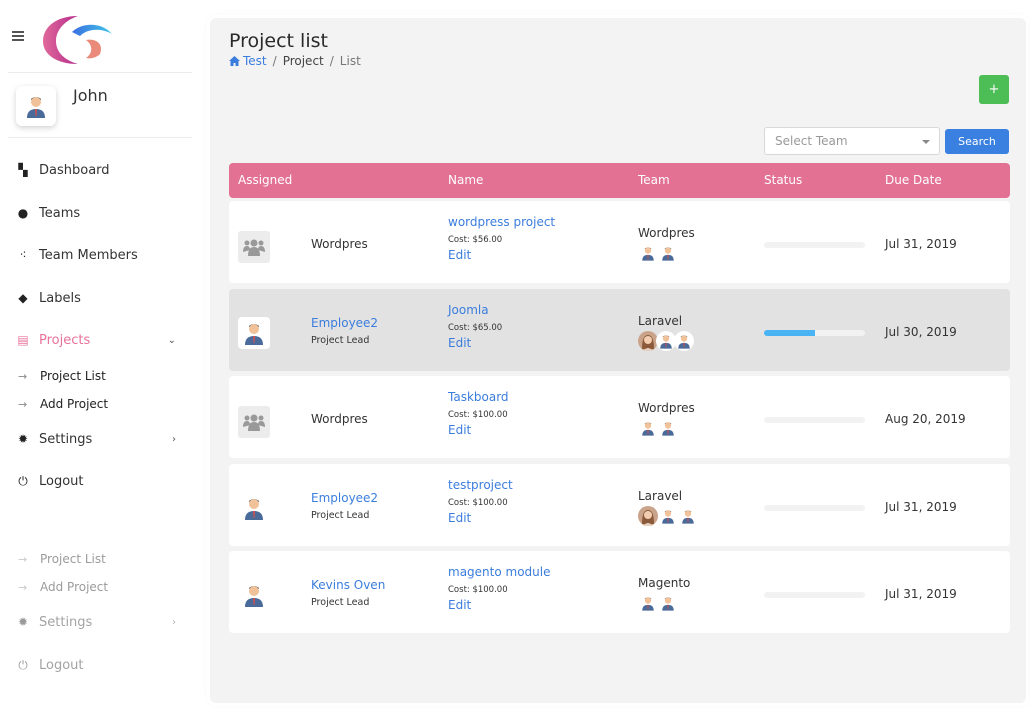 This screenshot has width=1030, height=720. Describe the element at coordinates (475, 240) in the screenshot. I see `project-cost: Cost: $56.00` at that location.